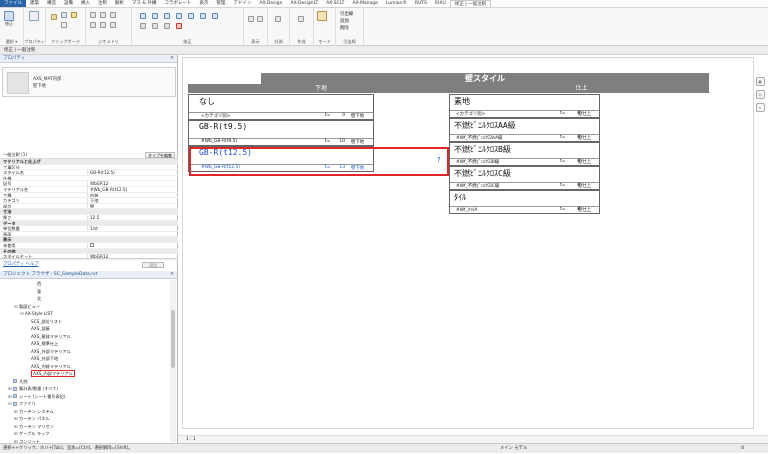  I want to click on offset-icon, so click(215, 16).